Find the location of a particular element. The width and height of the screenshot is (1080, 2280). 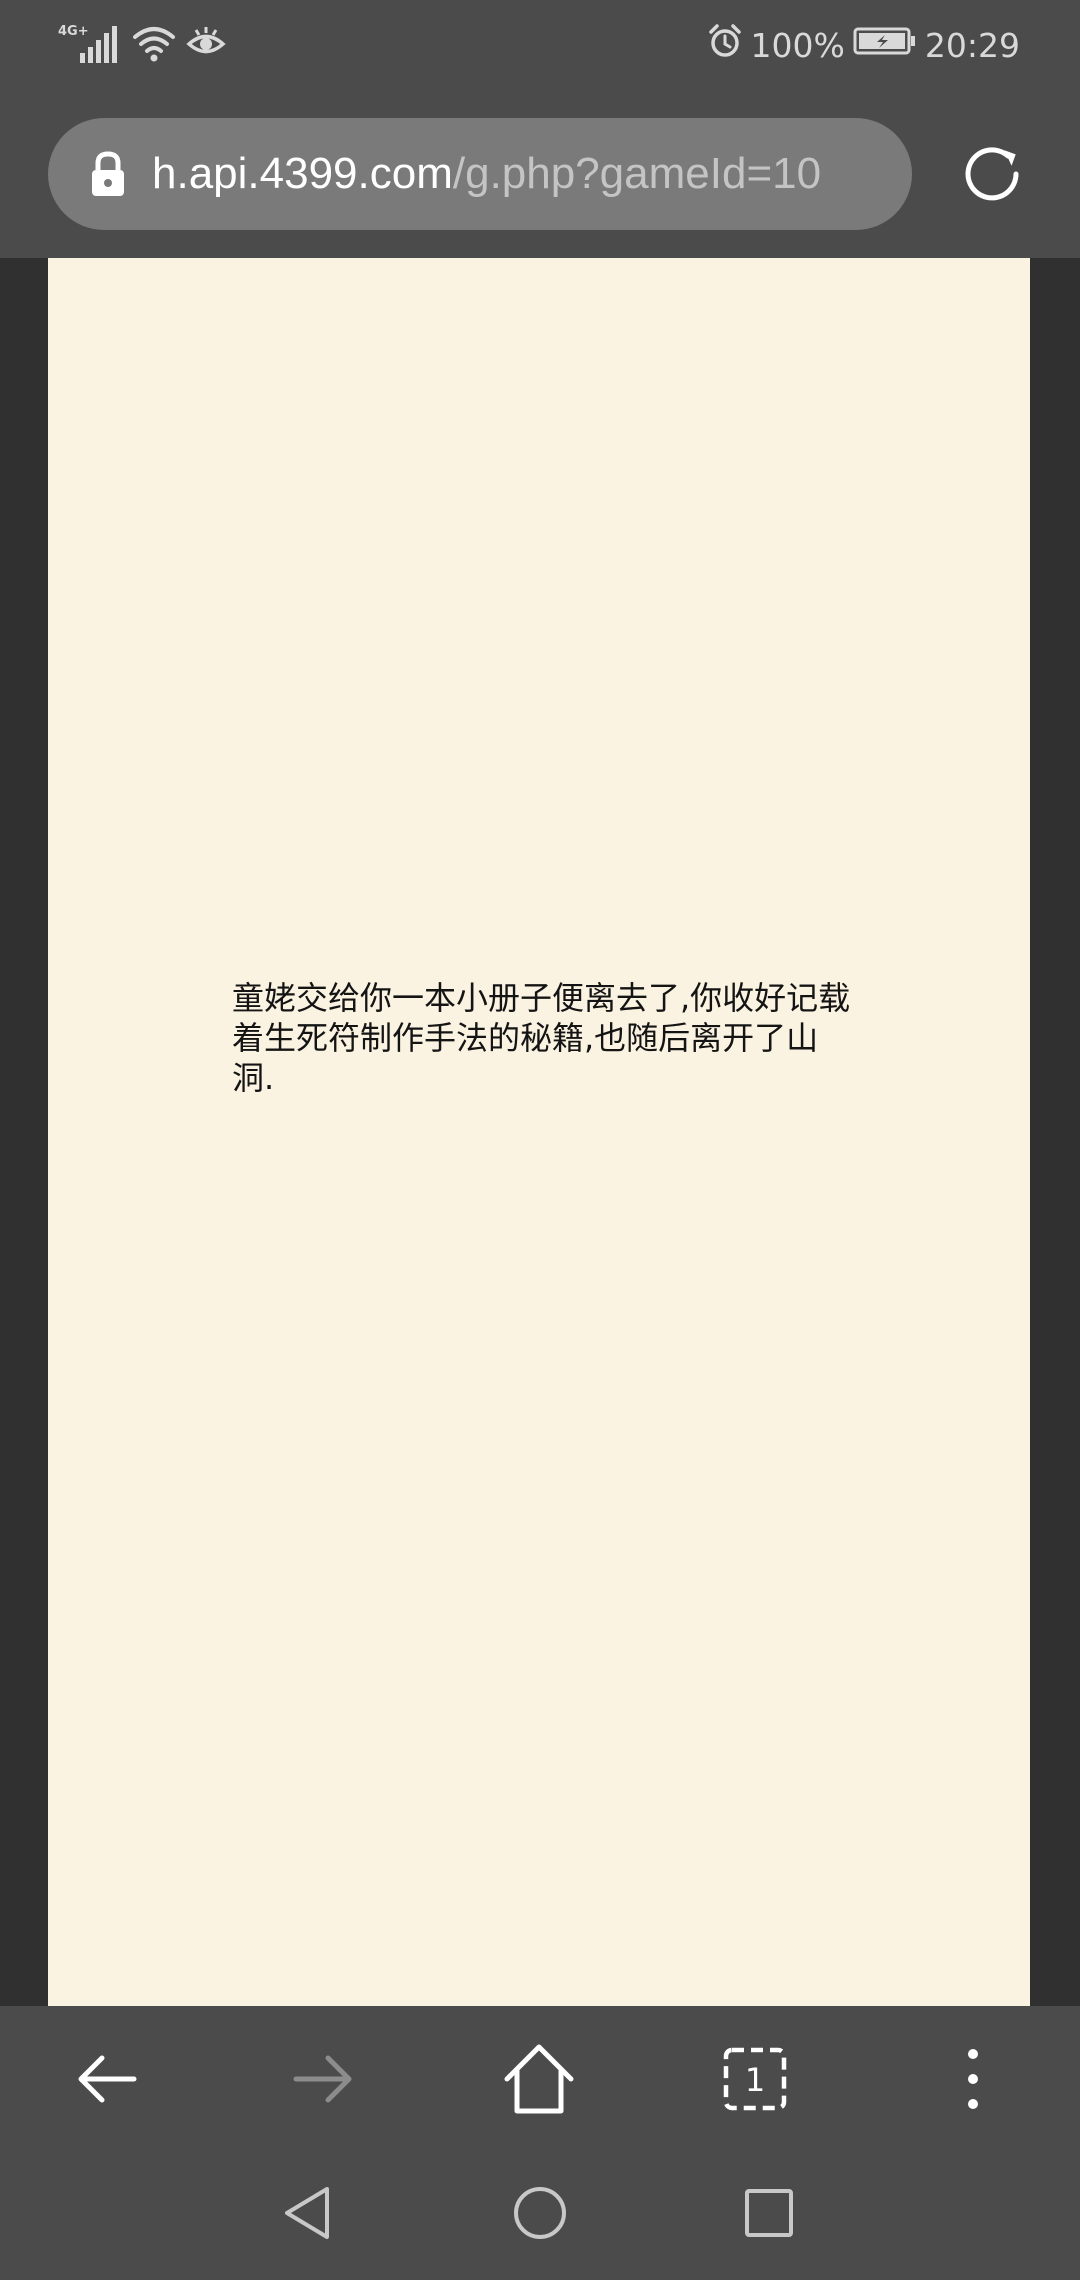

back-button is located at coordinates (107, 2079).